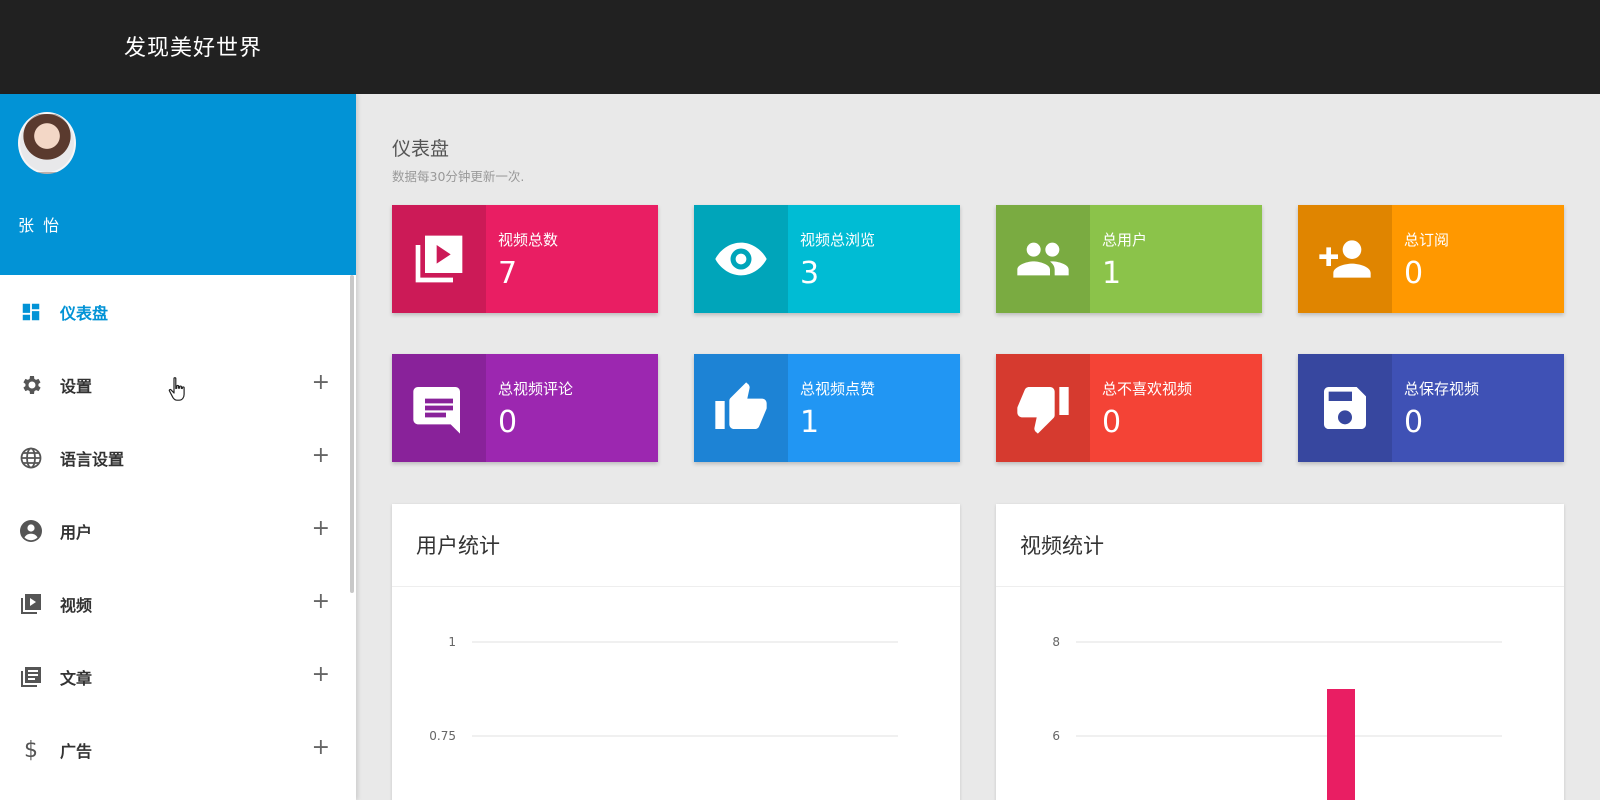 This screenshot has height=800, width=1600. Describe the element at coordinates (31, 458) in the screenshot. I see `globe-icon` at that location.